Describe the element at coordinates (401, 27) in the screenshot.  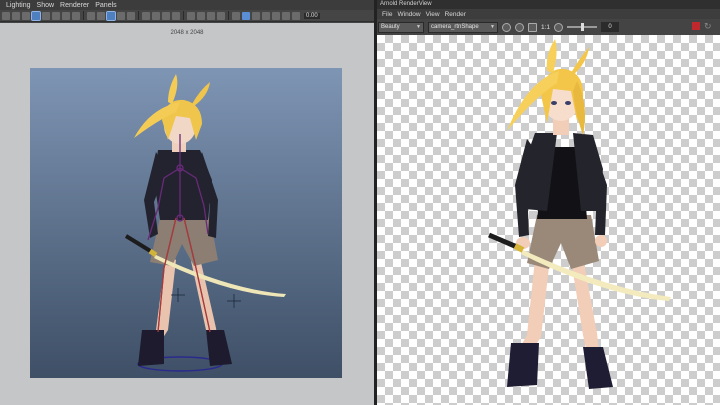
I see `aov-select: Beauty ▼` at that location.